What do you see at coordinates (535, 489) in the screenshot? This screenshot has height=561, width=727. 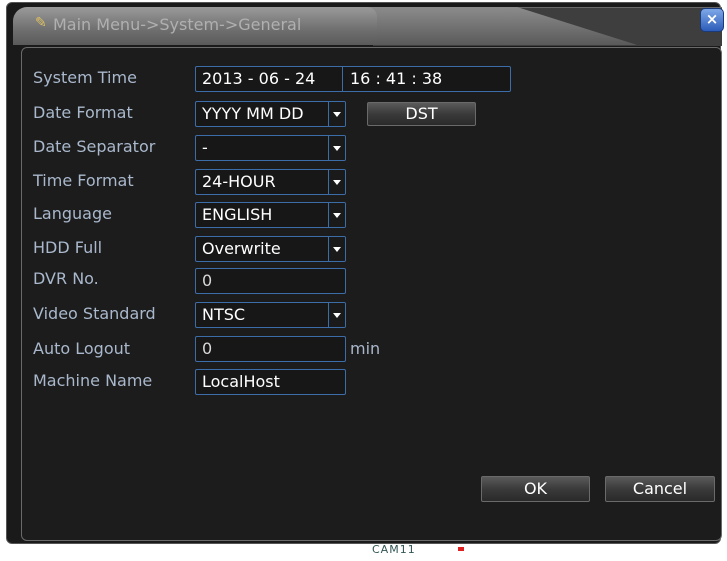 I see `ok-button: OK` at bounding box center [535, 489].